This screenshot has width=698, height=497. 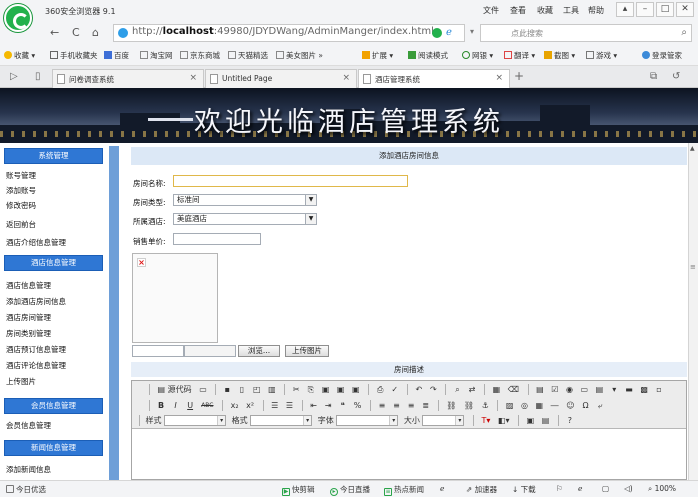 I want to click on font-select: ▾, so click(x=367, y=420).